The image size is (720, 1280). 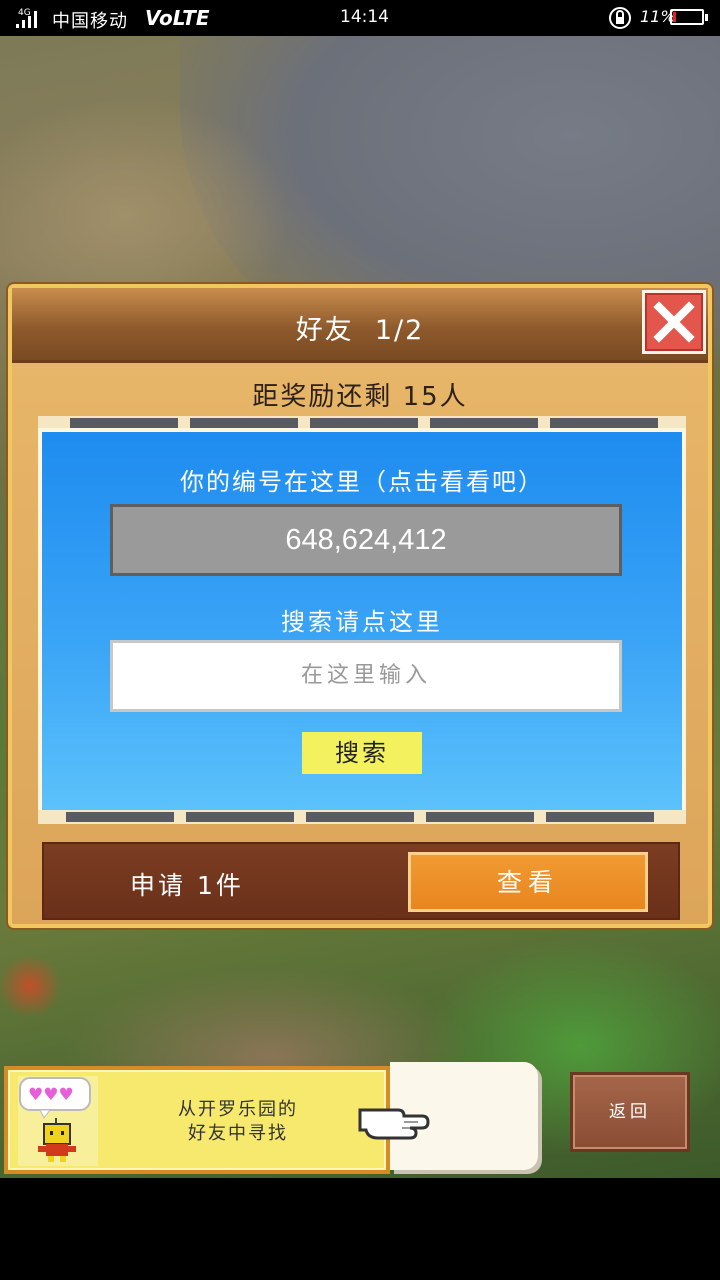 I want to click on friend-request-bar: 申请 1件 查看, so click(x=361, y=881).